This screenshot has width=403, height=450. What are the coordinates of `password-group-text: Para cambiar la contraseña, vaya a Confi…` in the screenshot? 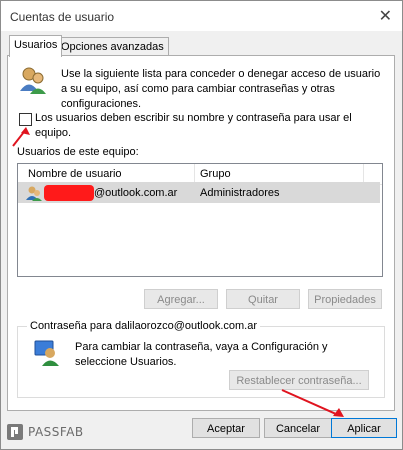 It's located at (201, 354).